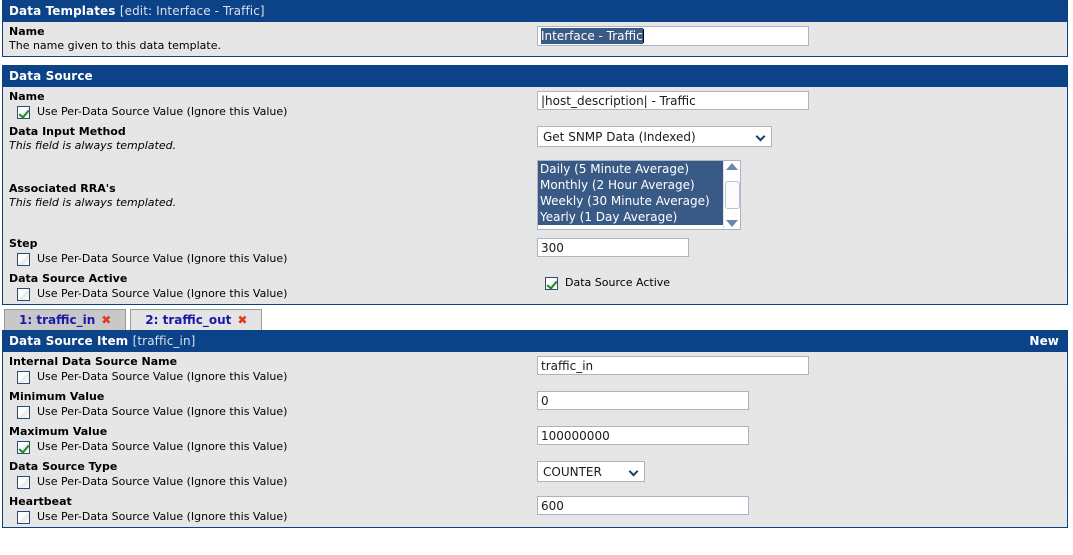  What do you see at coordinates (27, 31) in the screenshot?
I see `label-name: Name` at bounding box center [27, 31].